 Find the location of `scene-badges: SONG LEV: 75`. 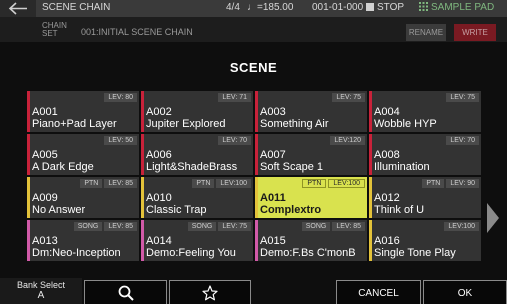

scene-badges: SONG LEV: 75 is located at coordinates (219, 226).